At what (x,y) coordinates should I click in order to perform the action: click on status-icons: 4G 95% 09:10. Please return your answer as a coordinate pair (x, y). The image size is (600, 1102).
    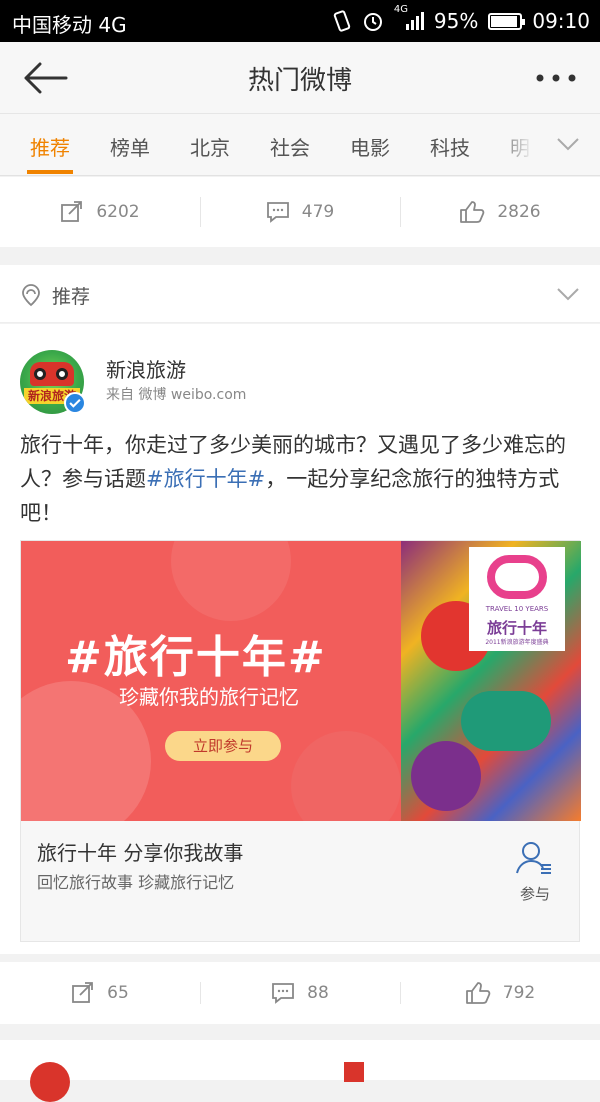
    Looking at the image, I should click on (461, 18).